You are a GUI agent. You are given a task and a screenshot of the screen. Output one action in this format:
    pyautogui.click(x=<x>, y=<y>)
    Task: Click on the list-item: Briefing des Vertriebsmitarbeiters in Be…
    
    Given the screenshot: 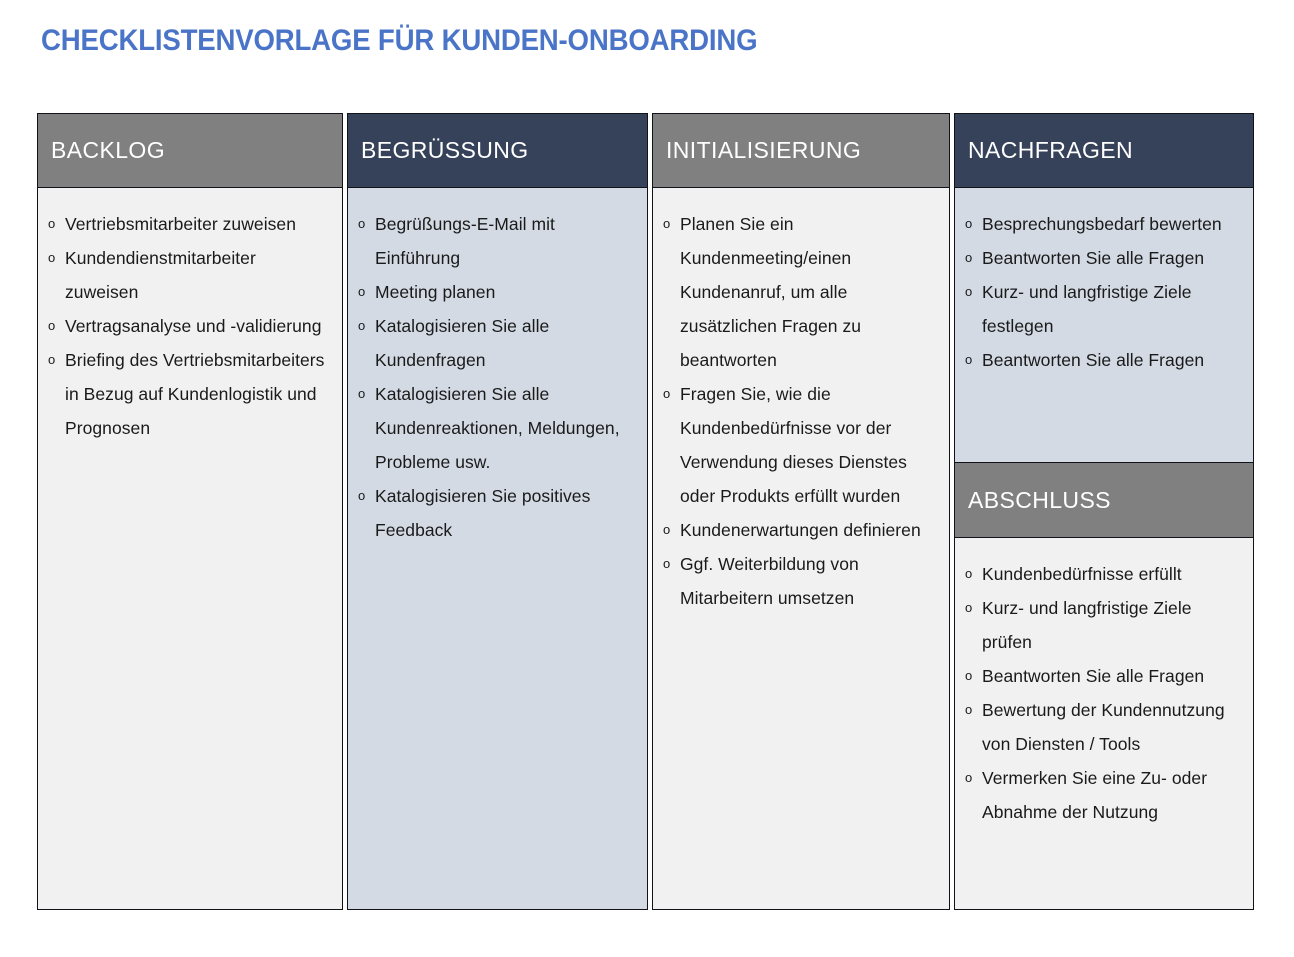 What is the action you would take?
    pyautogui.click(x=190, y=394)
    